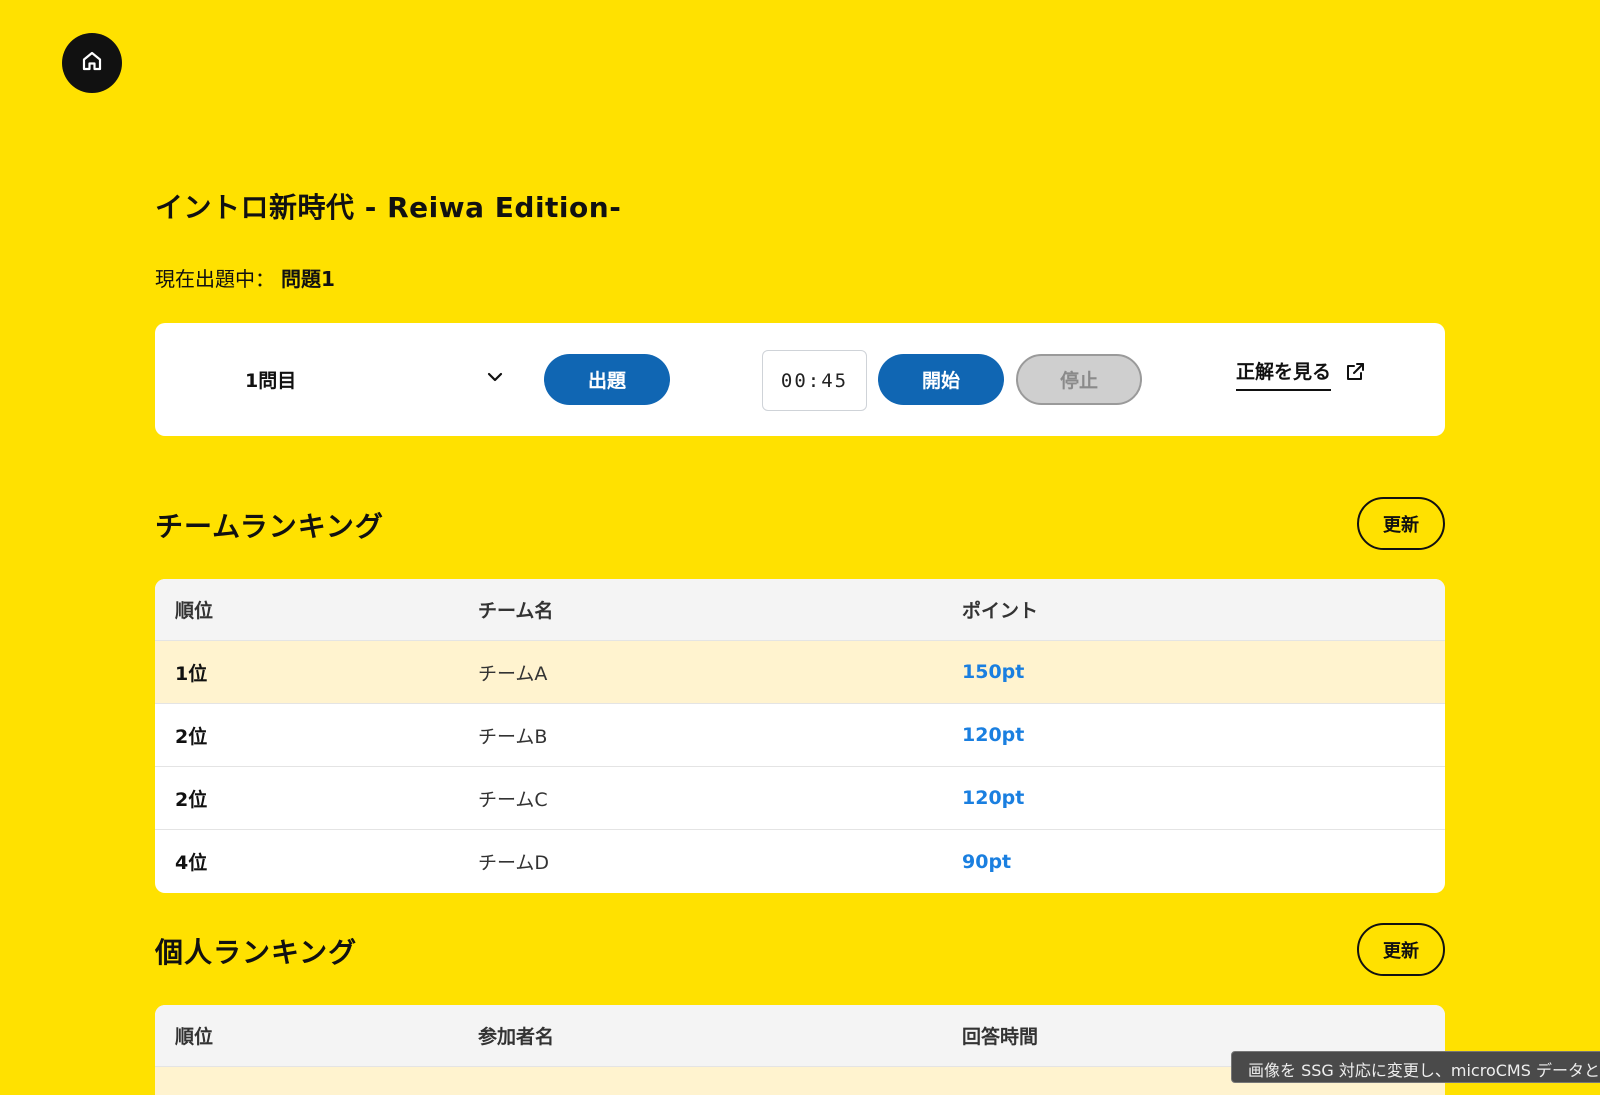 This screenshot has height=1095, width=1600. What do you see at coordinates (800, 798) in the screenshot?
I see `table-row: 2位 チームC 120pt` at bounding box center [800, 798].